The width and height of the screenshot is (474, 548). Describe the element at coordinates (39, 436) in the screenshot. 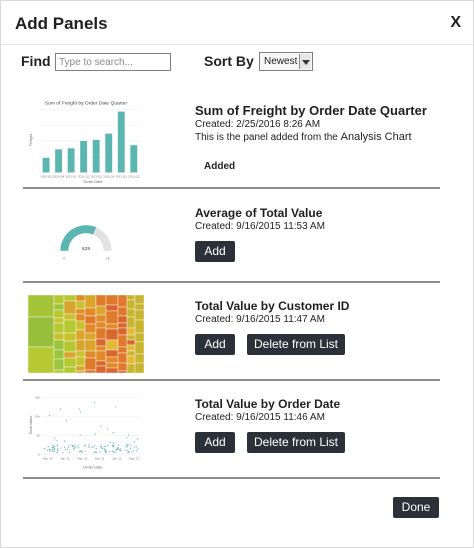

I see `y-tick-label: 5k` at that location.